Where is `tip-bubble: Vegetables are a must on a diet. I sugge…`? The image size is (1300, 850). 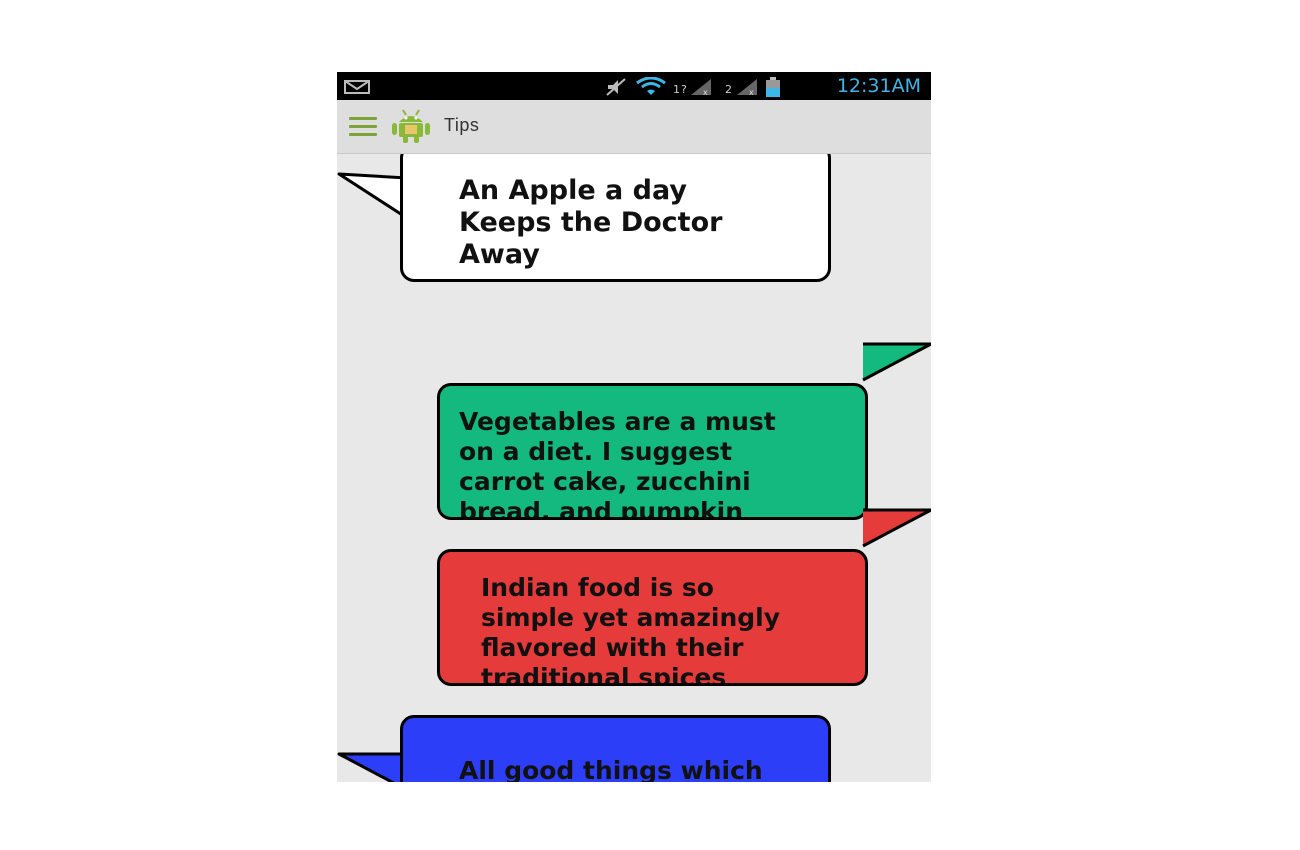 tip-bubble: Vegetables are a must on a diet. I sugge… is located at coordinates (652, 451).